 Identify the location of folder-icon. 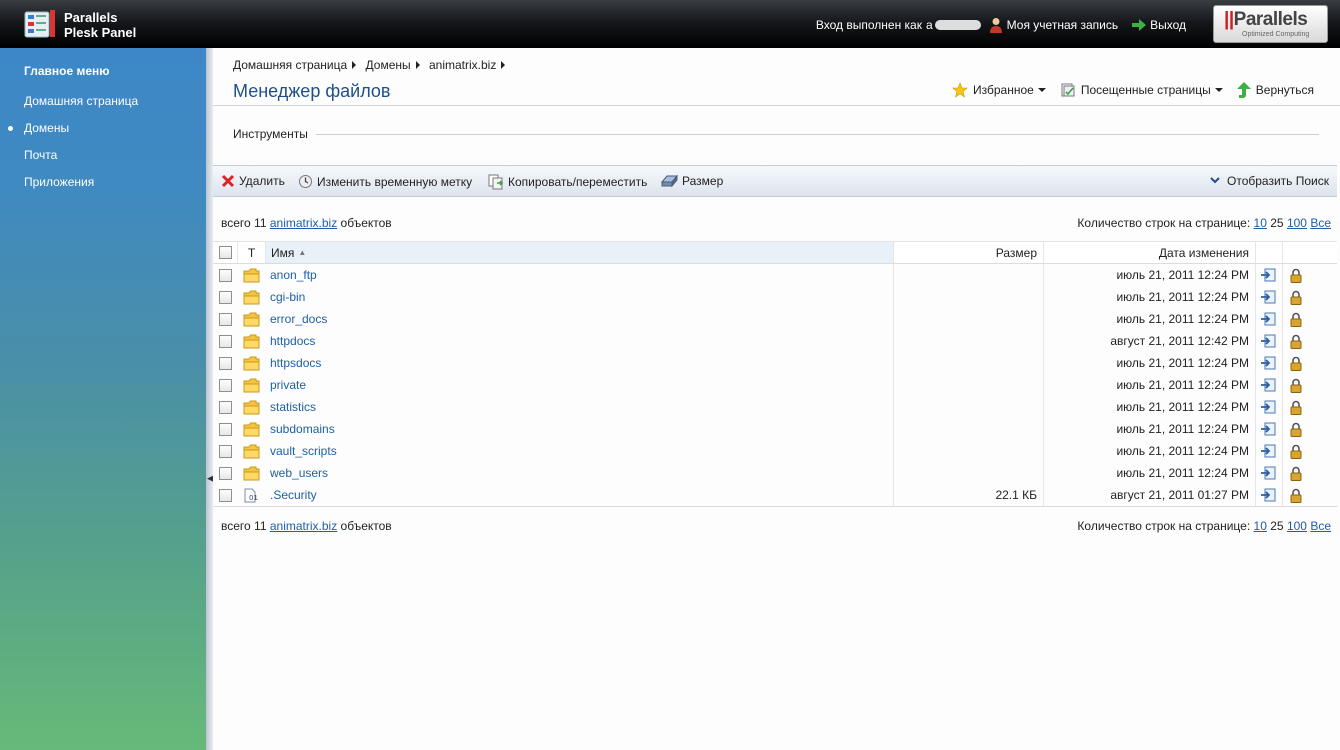
(251, 473).